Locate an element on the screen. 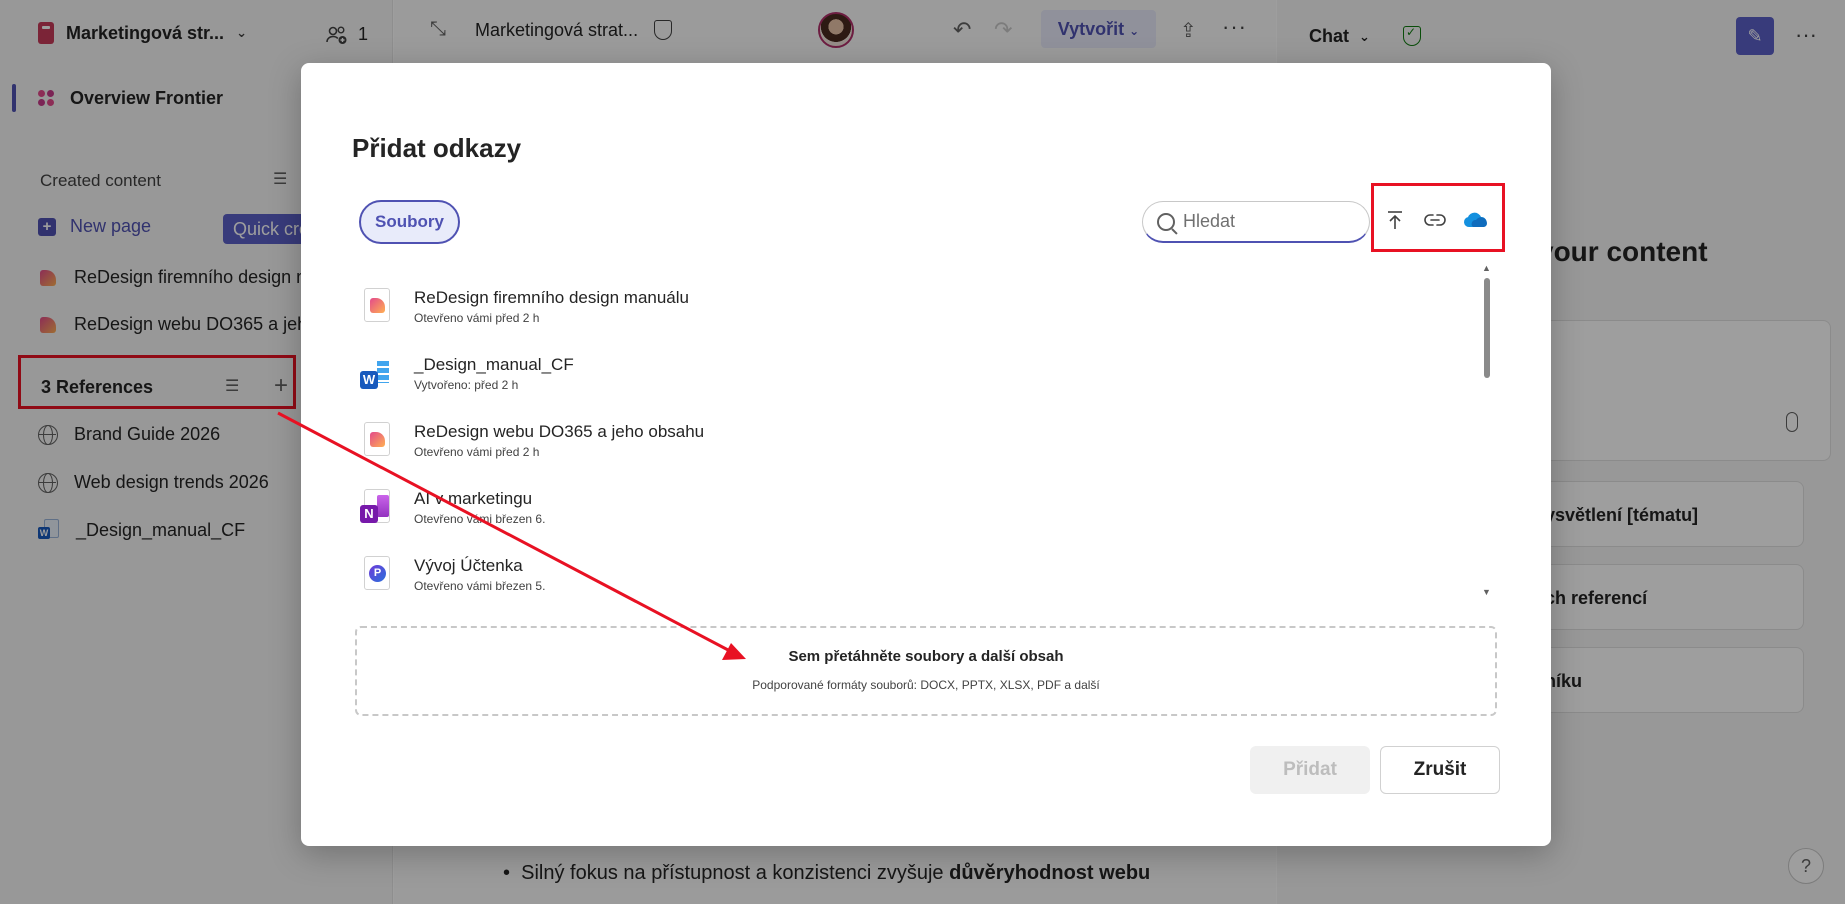  drop-zone-title: Sem přetáhněte soubory a další obsah is located at coordinates (926, 656).